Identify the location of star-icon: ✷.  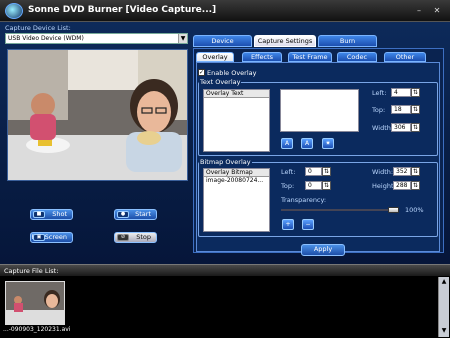
(328, 143).